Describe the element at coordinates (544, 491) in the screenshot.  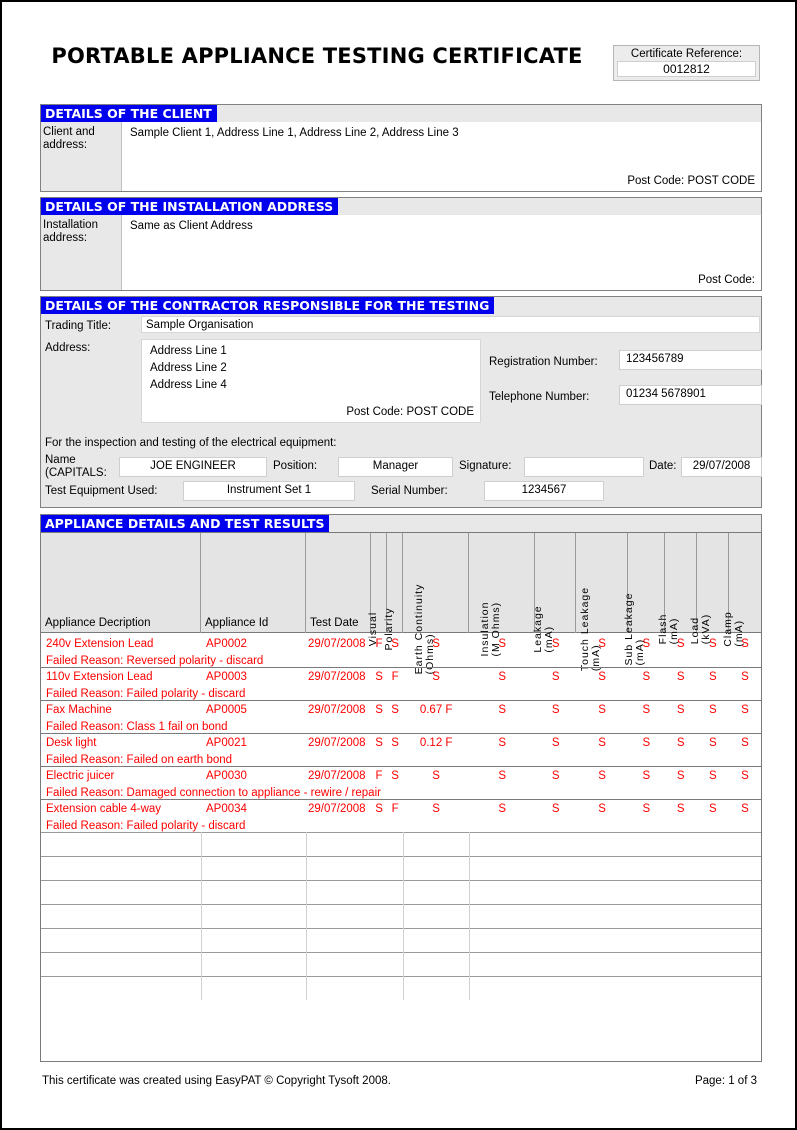
I see `serial-number-value: 1234567` at that location.